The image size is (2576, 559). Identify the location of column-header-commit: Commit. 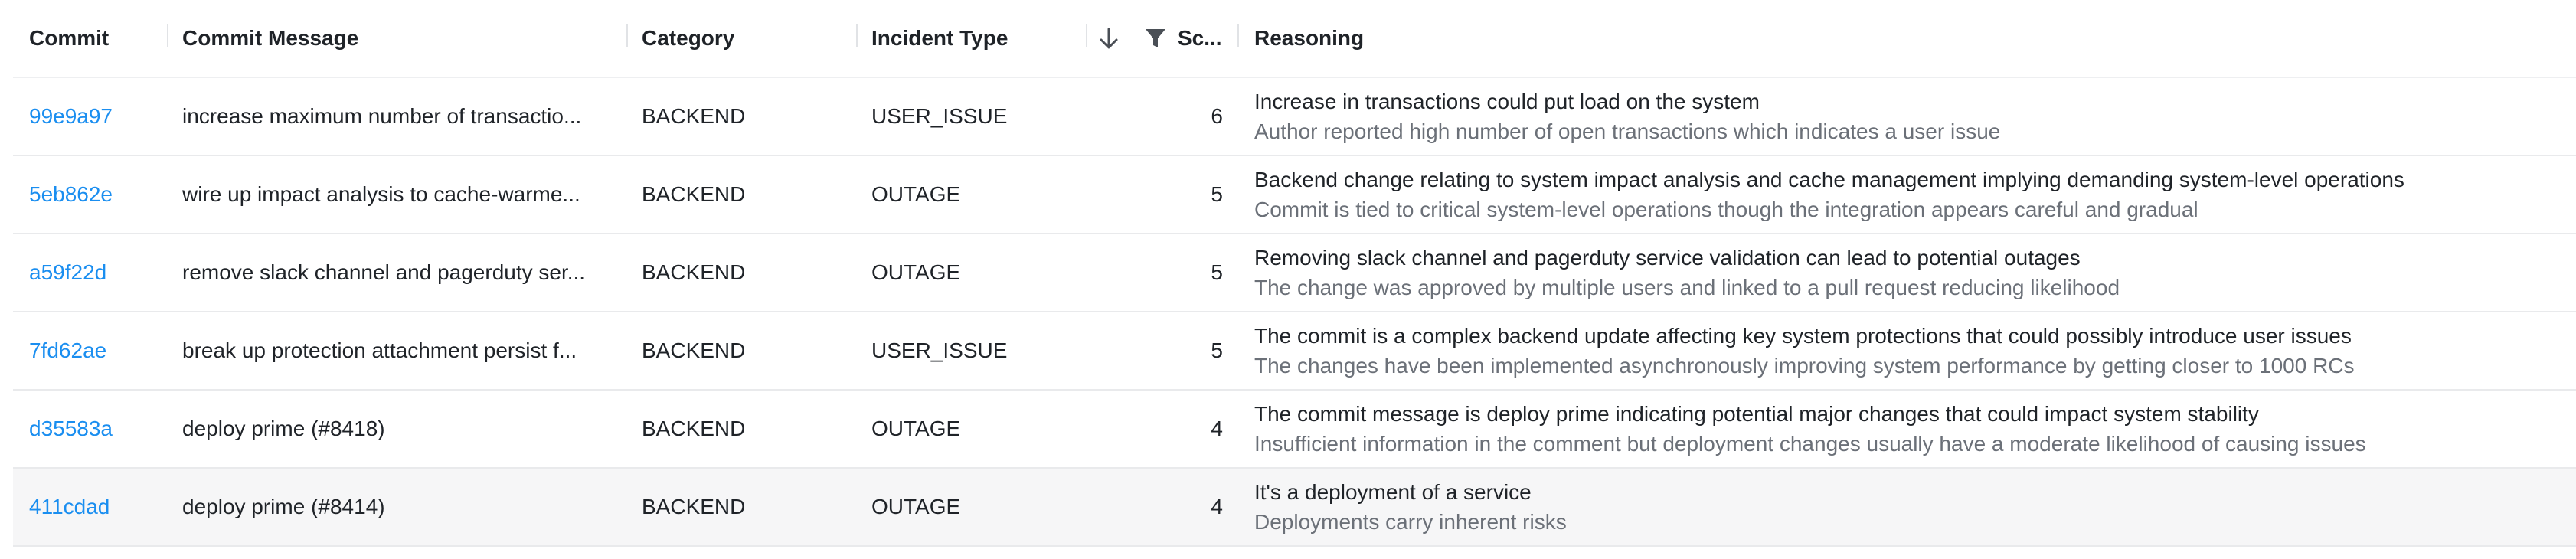
(98, 38).